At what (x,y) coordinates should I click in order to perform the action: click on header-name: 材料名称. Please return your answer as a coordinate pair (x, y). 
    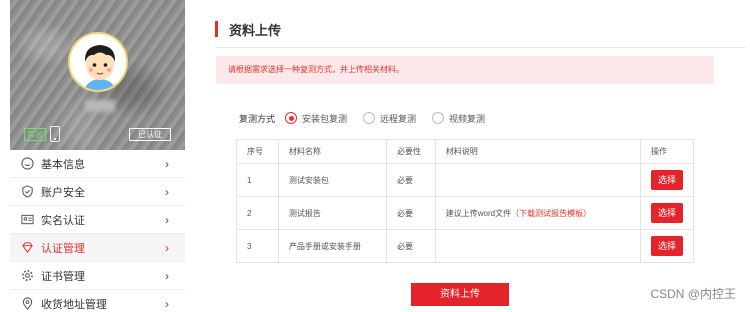
    Looking at the image, I should click on (332, 151).